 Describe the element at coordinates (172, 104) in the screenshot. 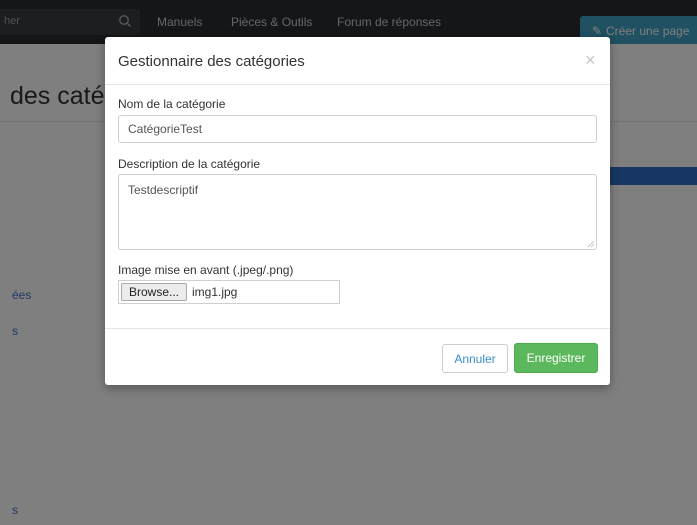

I see `category-name-label: Nom de la catégorie` at that location.